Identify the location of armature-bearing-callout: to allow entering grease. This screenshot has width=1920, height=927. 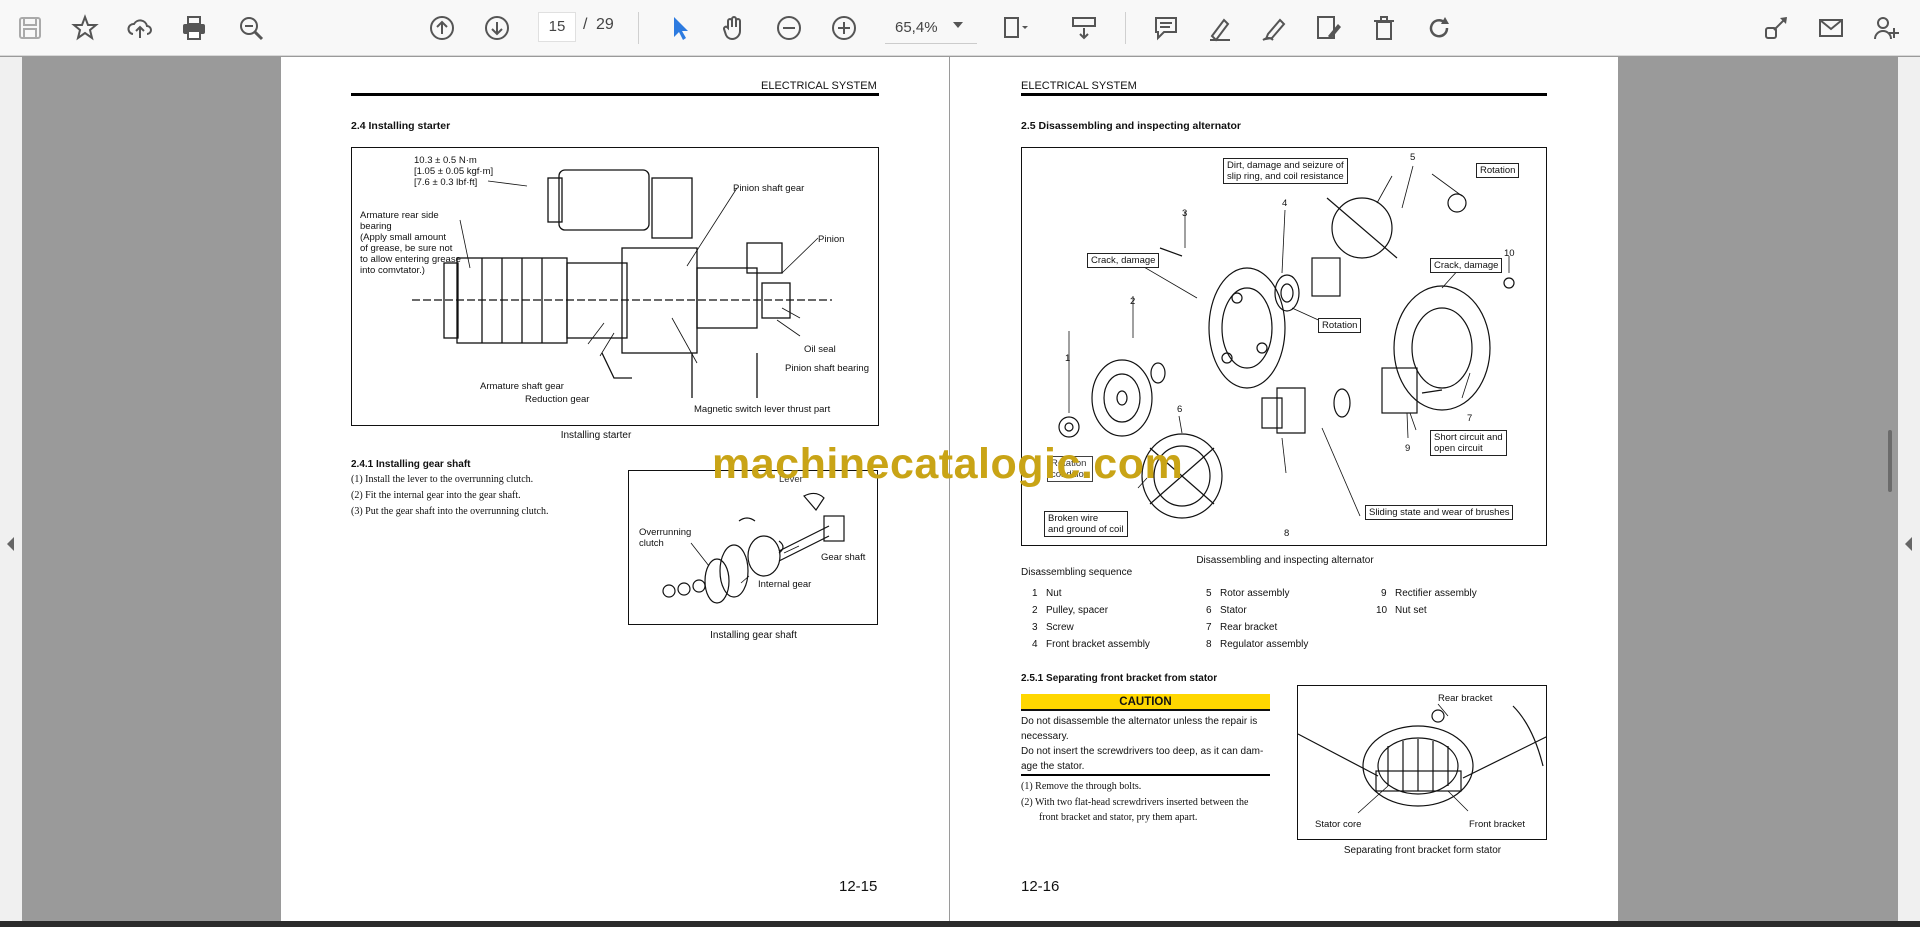
(410, 259).